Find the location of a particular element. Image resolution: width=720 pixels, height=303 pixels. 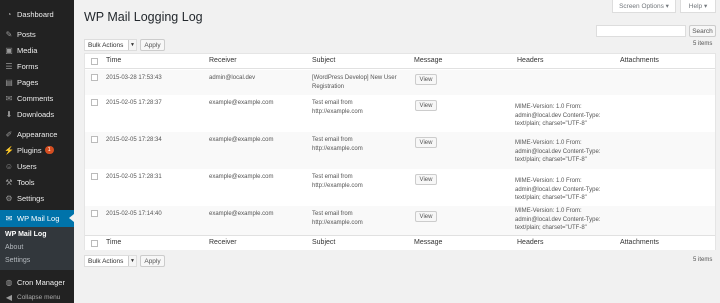

column-footer-headers: Headers is located at coordinates (530, 242).